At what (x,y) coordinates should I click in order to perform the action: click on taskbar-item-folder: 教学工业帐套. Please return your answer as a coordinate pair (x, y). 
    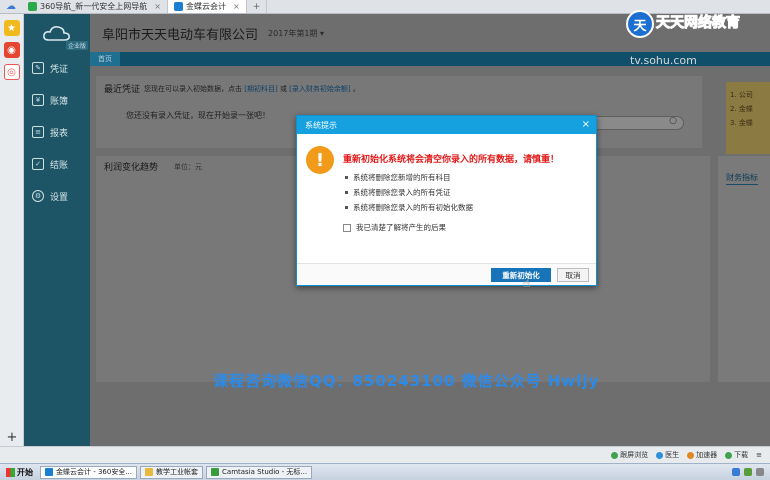
    Looking at the image, I should click on (172, 472).